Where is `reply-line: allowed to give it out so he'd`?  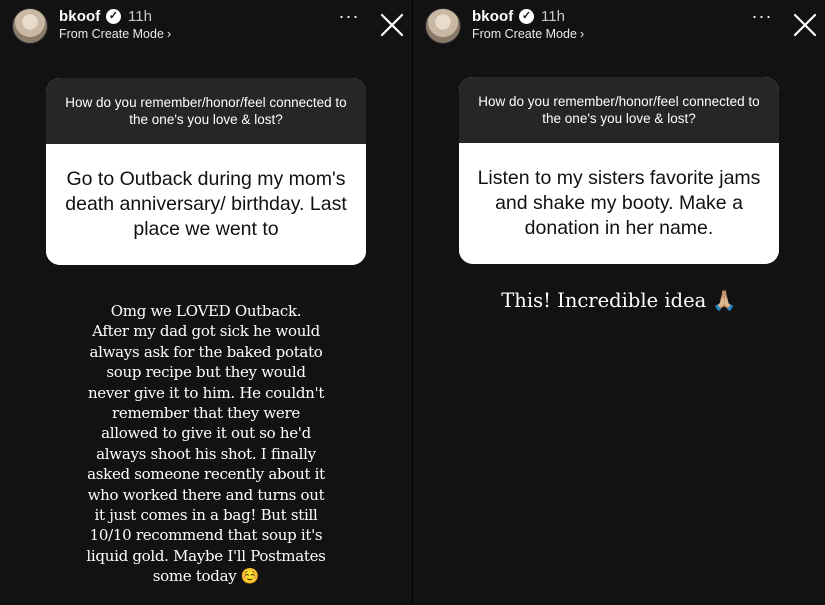 reply-line: allowed to give it out so he'd is located at coordinates (206, 433).